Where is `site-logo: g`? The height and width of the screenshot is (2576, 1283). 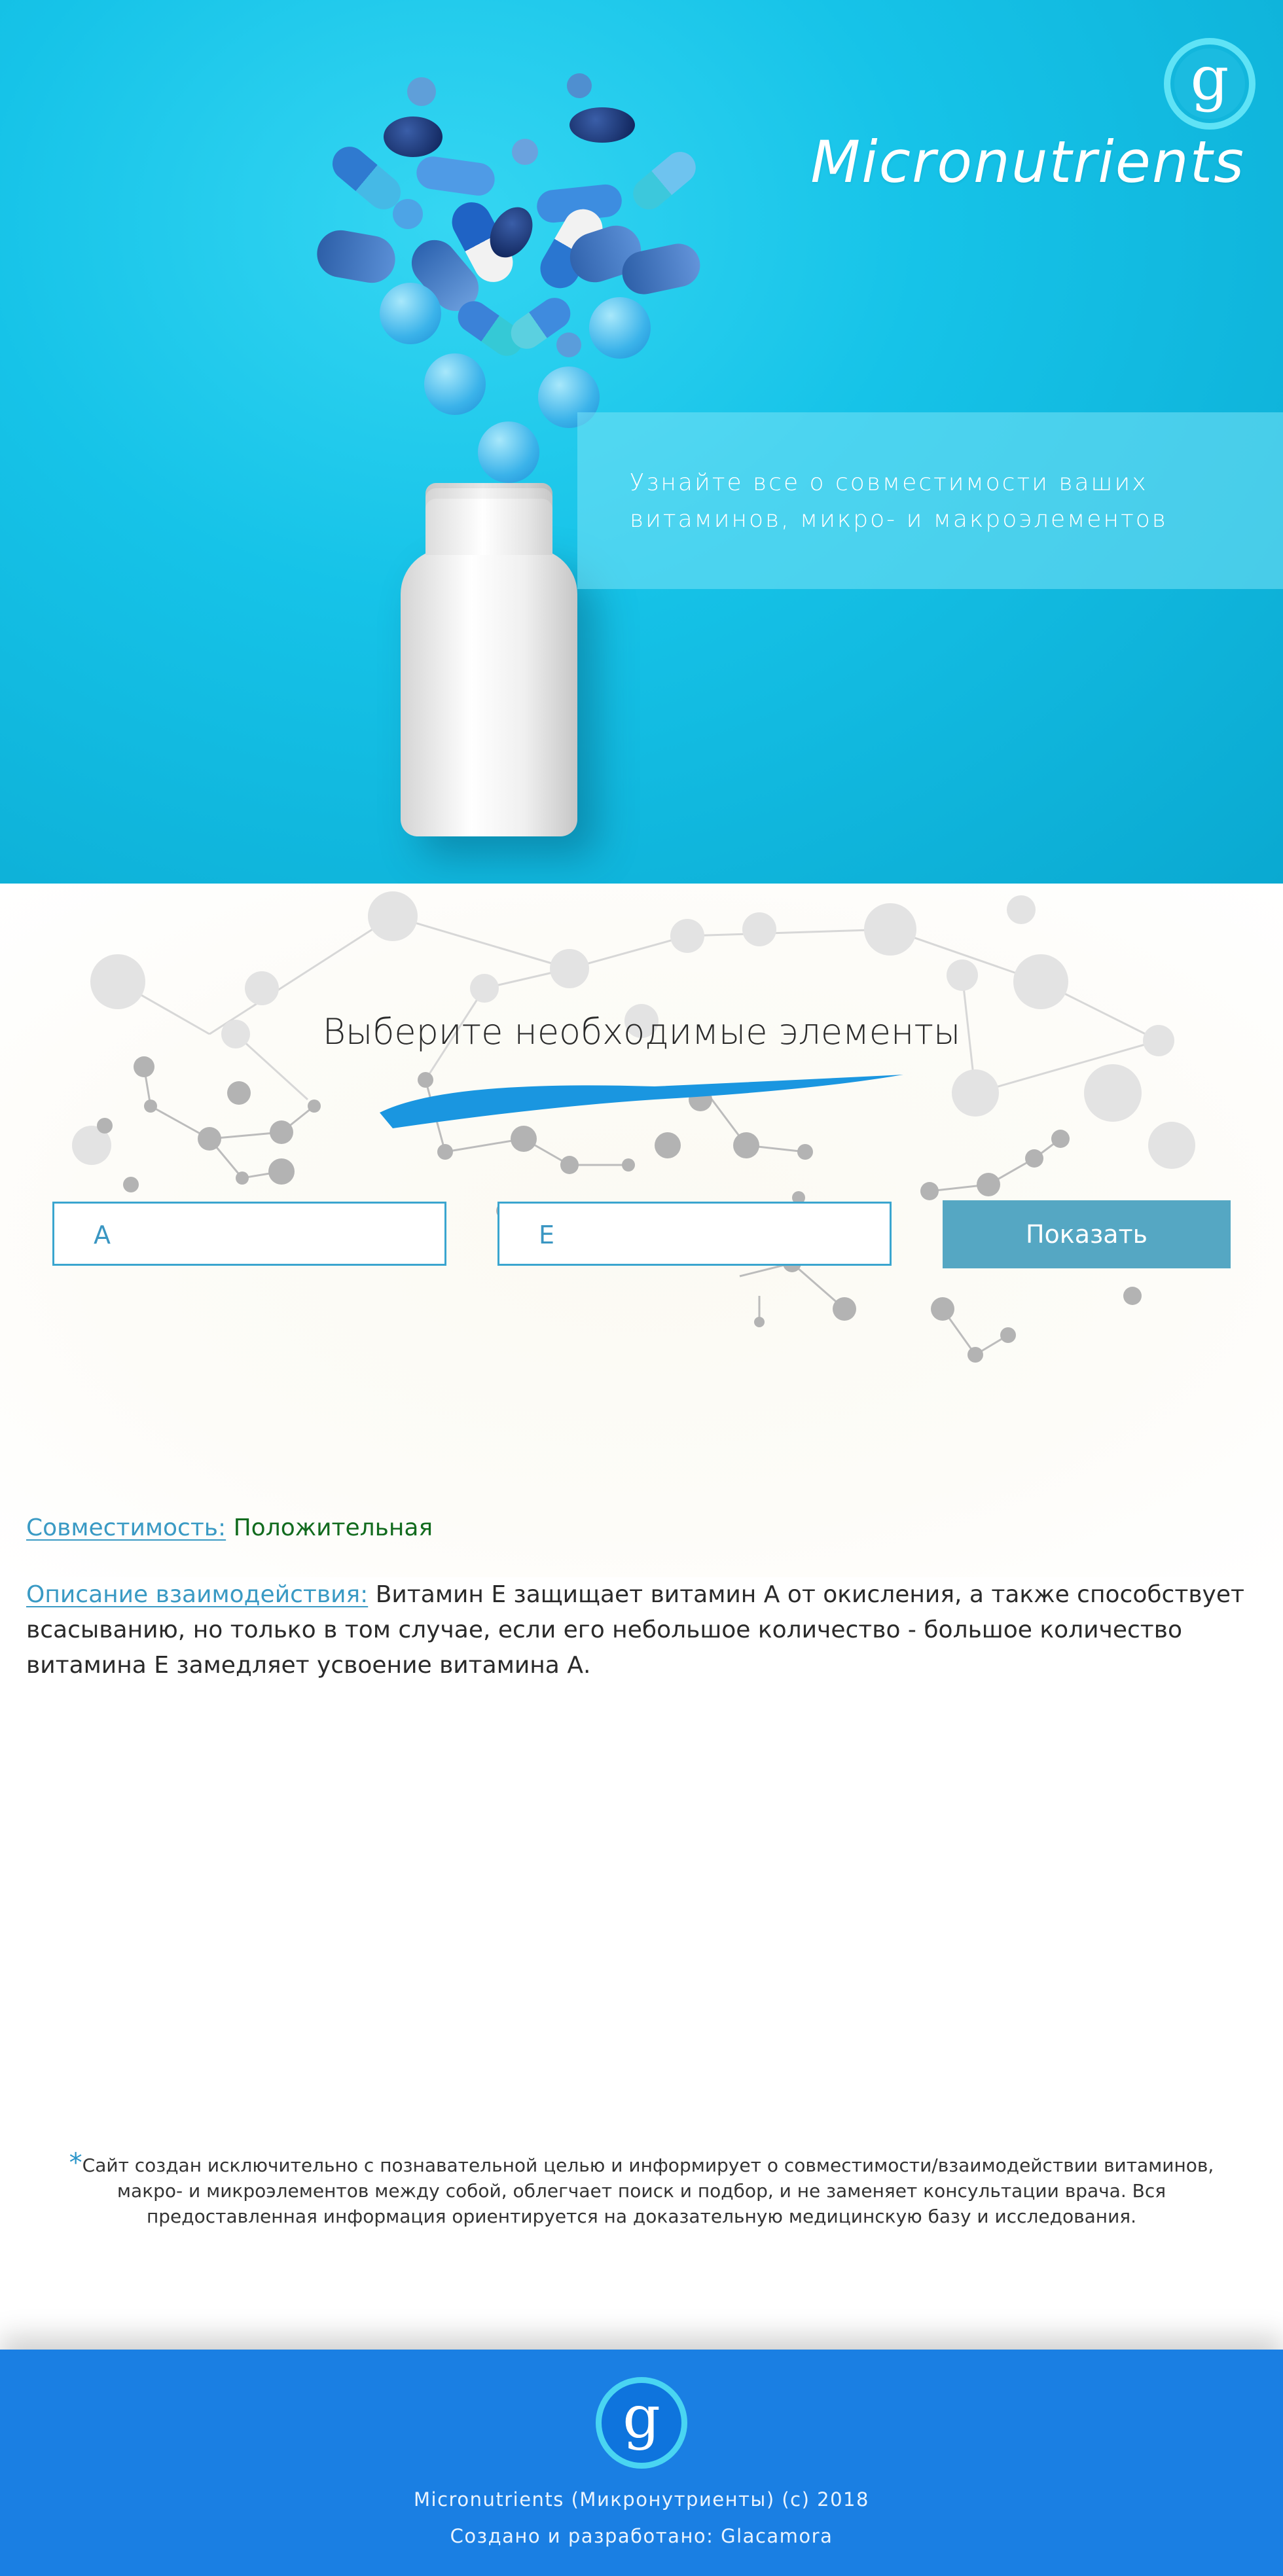
site-logo: g is located at coordinates (1210, 84).